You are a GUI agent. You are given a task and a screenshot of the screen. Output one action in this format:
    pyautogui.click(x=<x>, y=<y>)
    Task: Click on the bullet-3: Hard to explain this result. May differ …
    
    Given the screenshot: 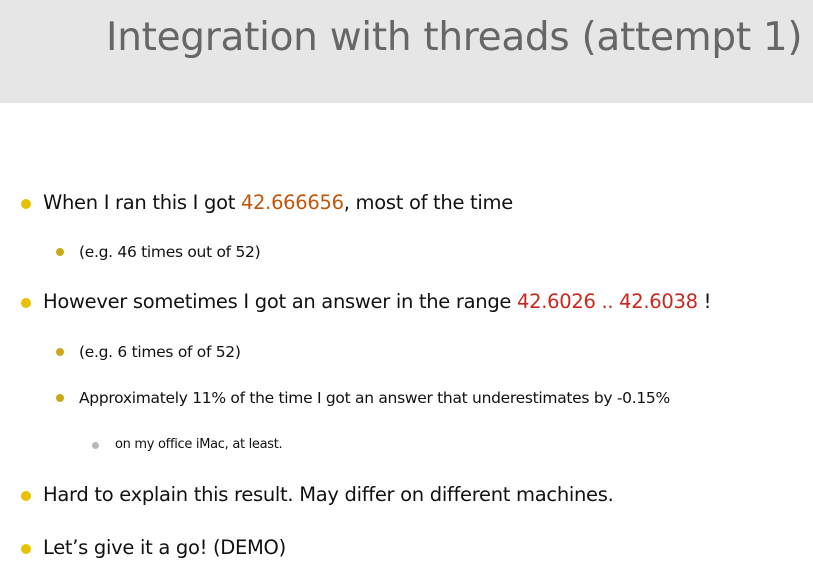 What is the action you would take?
    pyautogui.click(x=406, y=495)
    